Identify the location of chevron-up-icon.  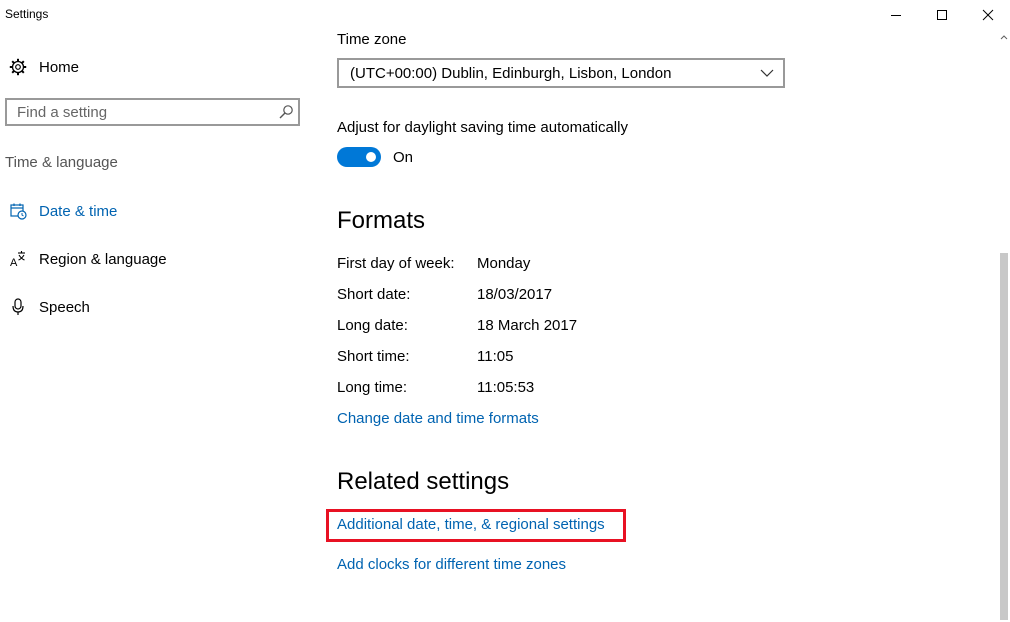
(1004, 37).